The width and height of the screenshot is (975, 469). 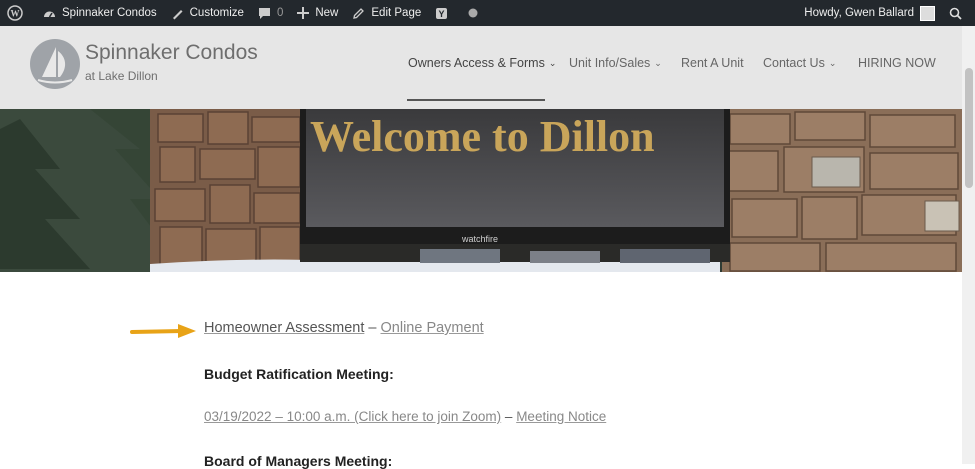 I want to click on plus-icon, so click(x=303, y=13).